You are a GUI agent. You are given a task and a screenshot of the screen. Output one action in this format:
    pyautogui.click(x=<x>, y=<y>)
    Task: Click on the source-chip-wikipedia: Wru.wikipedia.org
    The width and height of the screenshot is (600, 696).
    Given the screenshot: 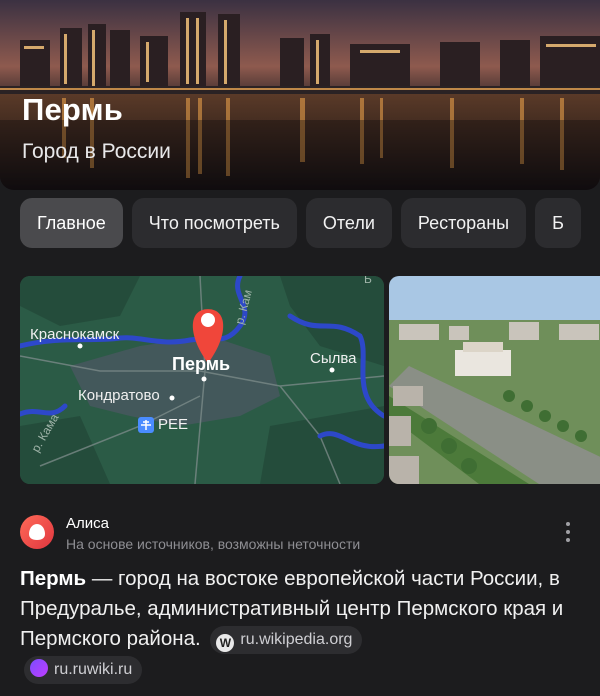 What is the action you would take?
    pyautogui.click(x=286, y=639)
    